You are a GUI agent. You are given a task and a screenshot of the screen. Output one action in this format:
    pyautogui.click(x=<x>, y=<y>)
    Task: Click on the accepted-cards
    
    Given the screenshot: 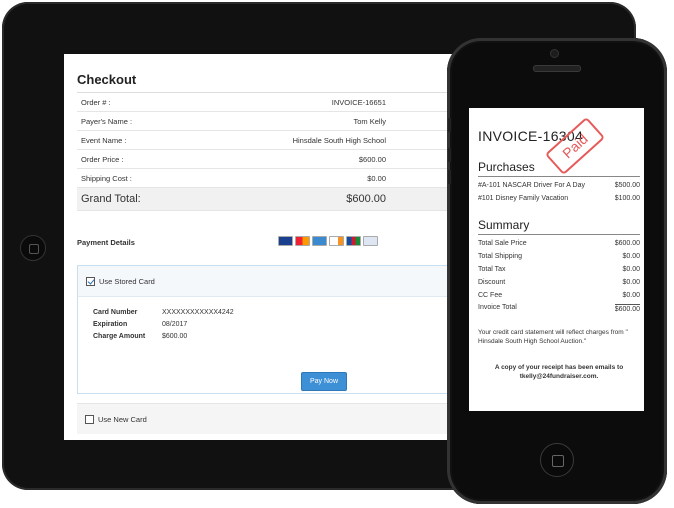 What is the action you would take?
    pyautogui.click(x=328, y=241)
    